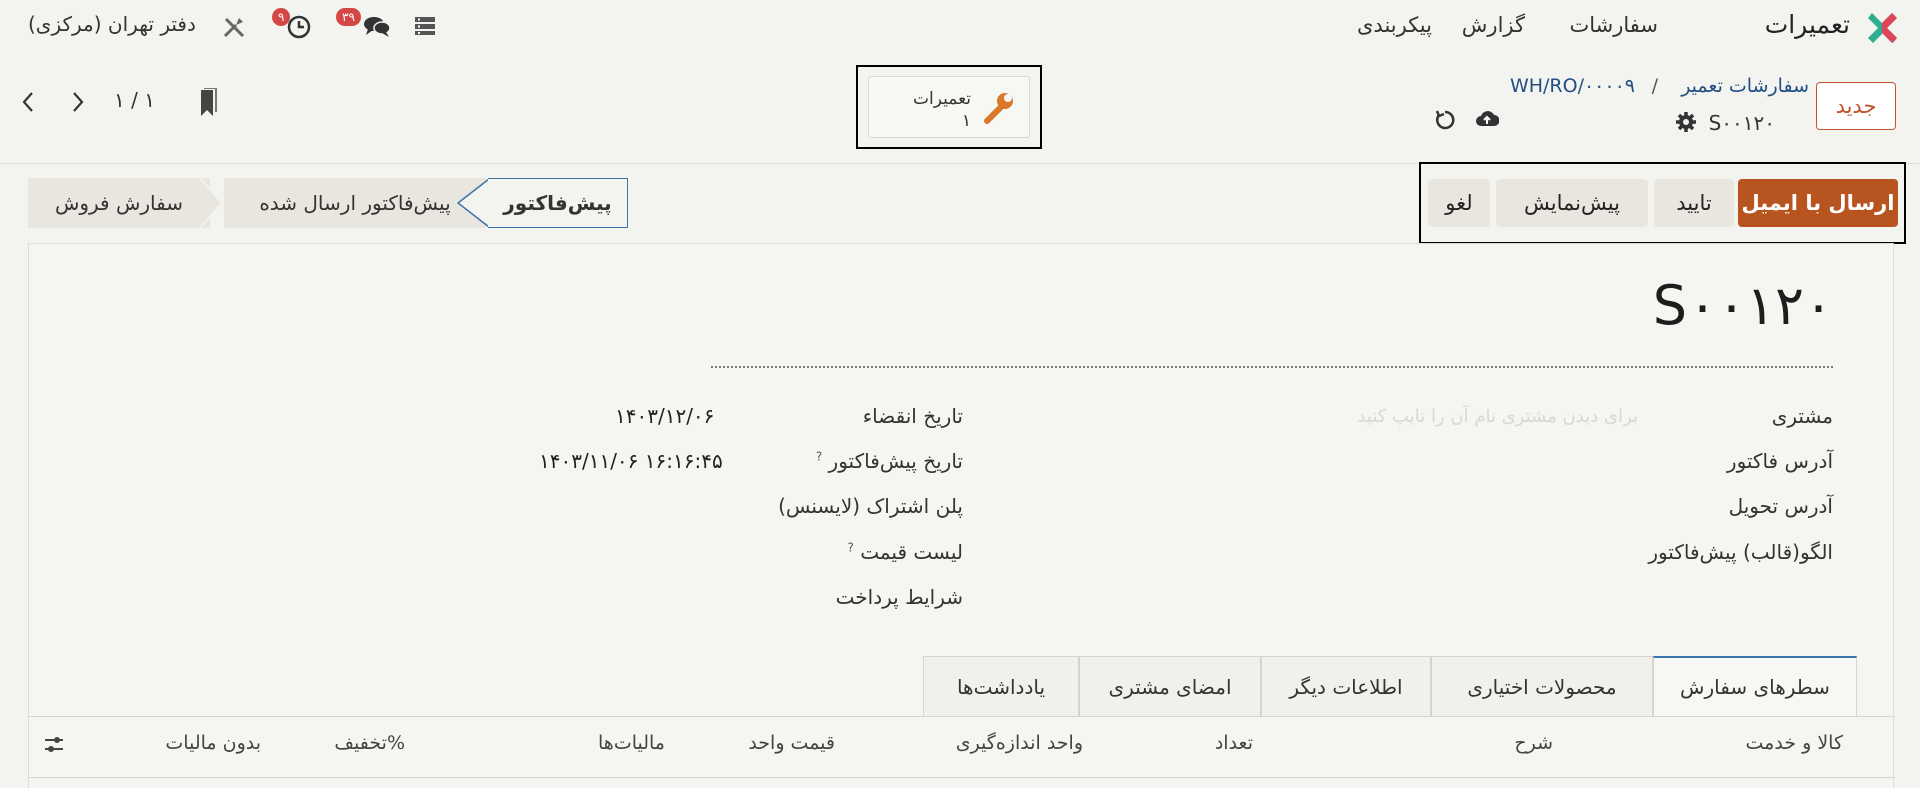  Describe the element at coordinates (1818, 203) in the screenshot. I see `send-by-email-button: ارسال با ایمیل` at that location.